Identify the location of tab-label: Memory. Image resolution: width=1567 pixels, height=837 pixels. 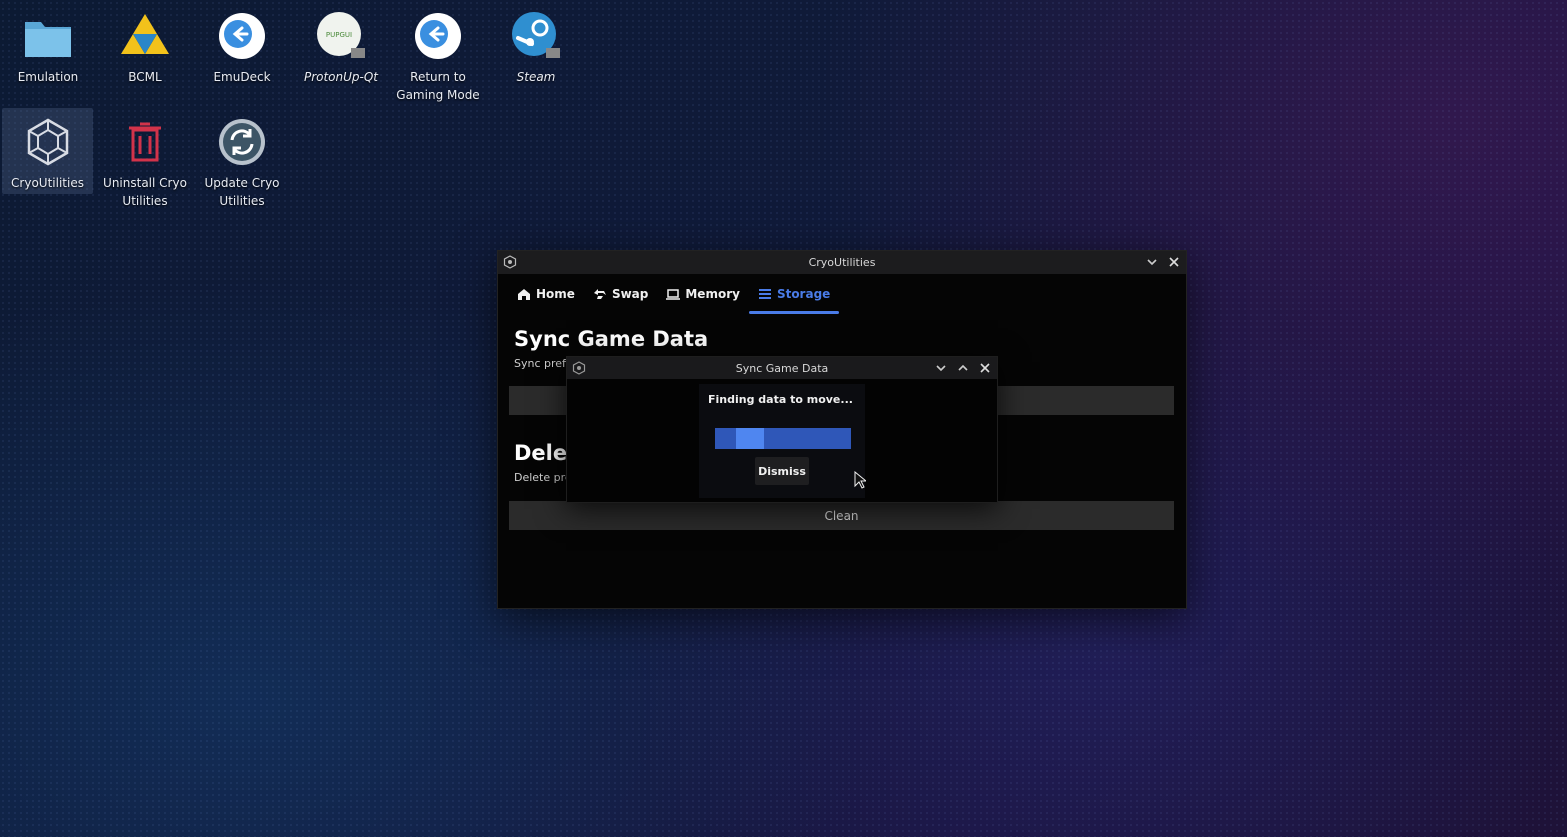
(712, 294).